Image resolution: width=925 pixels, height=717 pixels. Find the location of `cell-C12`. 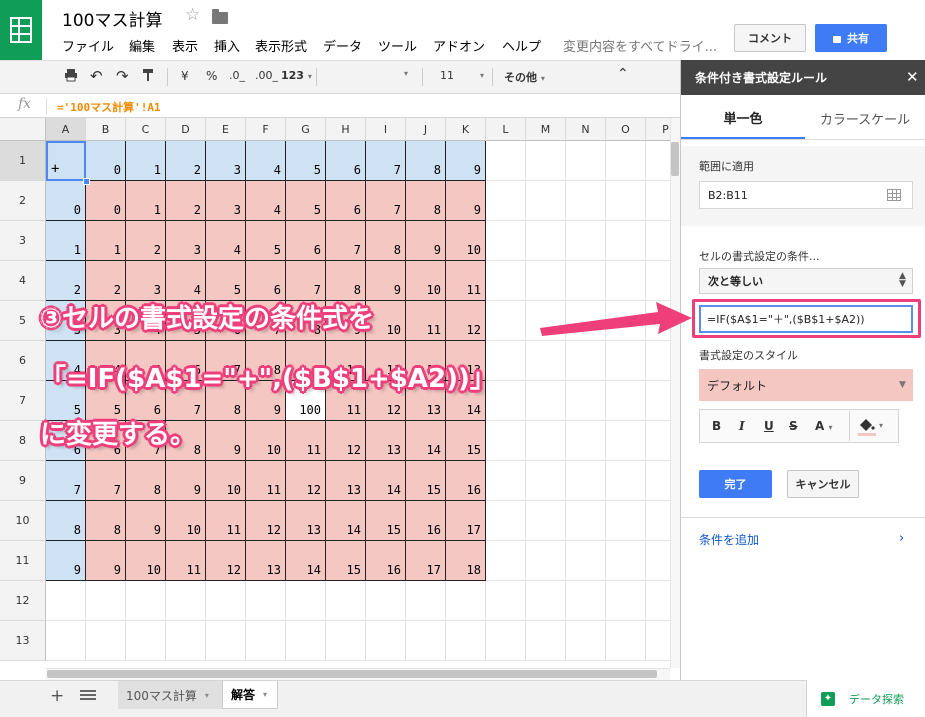

cell-C12 is located at coordinates (146, 601).